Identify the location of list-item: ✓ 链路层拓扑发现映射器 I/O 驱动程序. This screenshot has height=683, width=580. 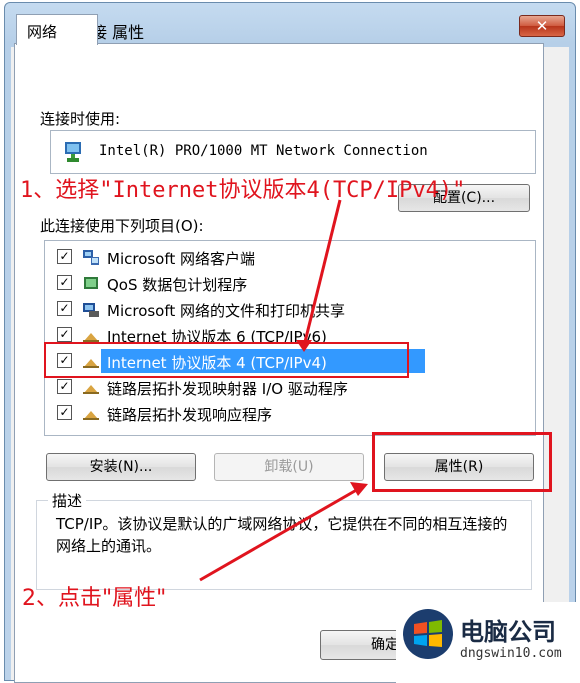
(292, 388).